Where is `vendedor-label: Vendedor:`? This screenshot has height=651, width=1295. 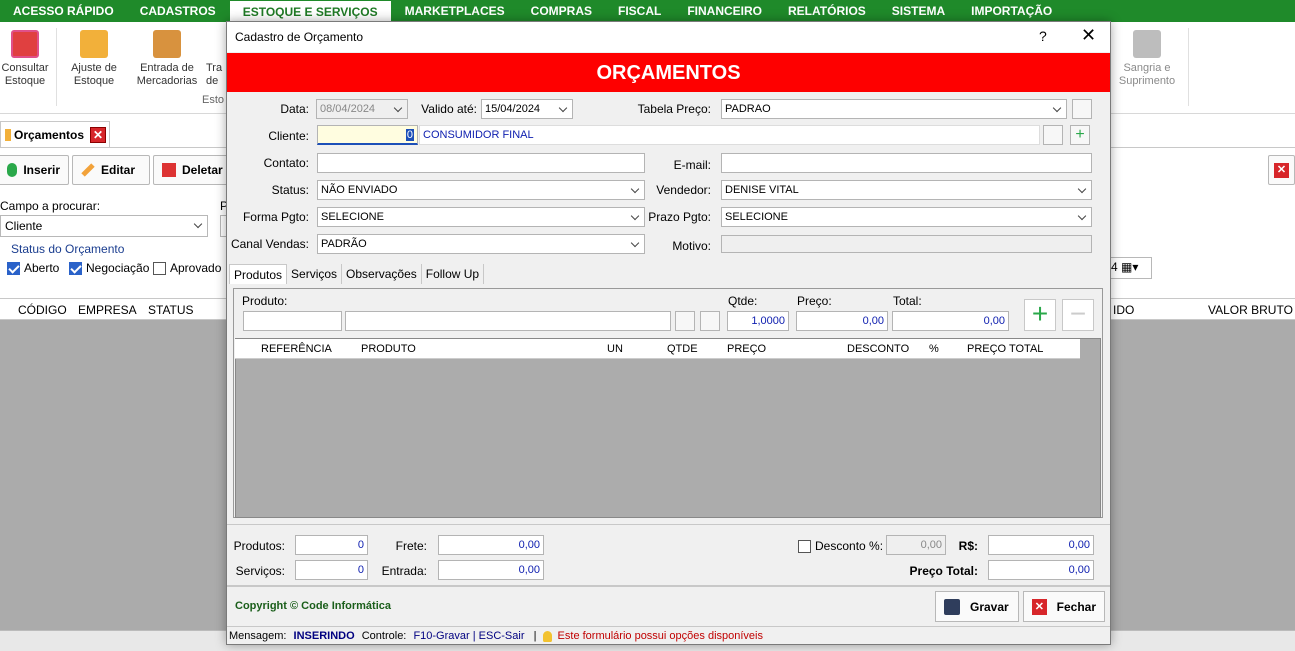 vendedor-label: Vendedor: is located at coordinates (683, 190).